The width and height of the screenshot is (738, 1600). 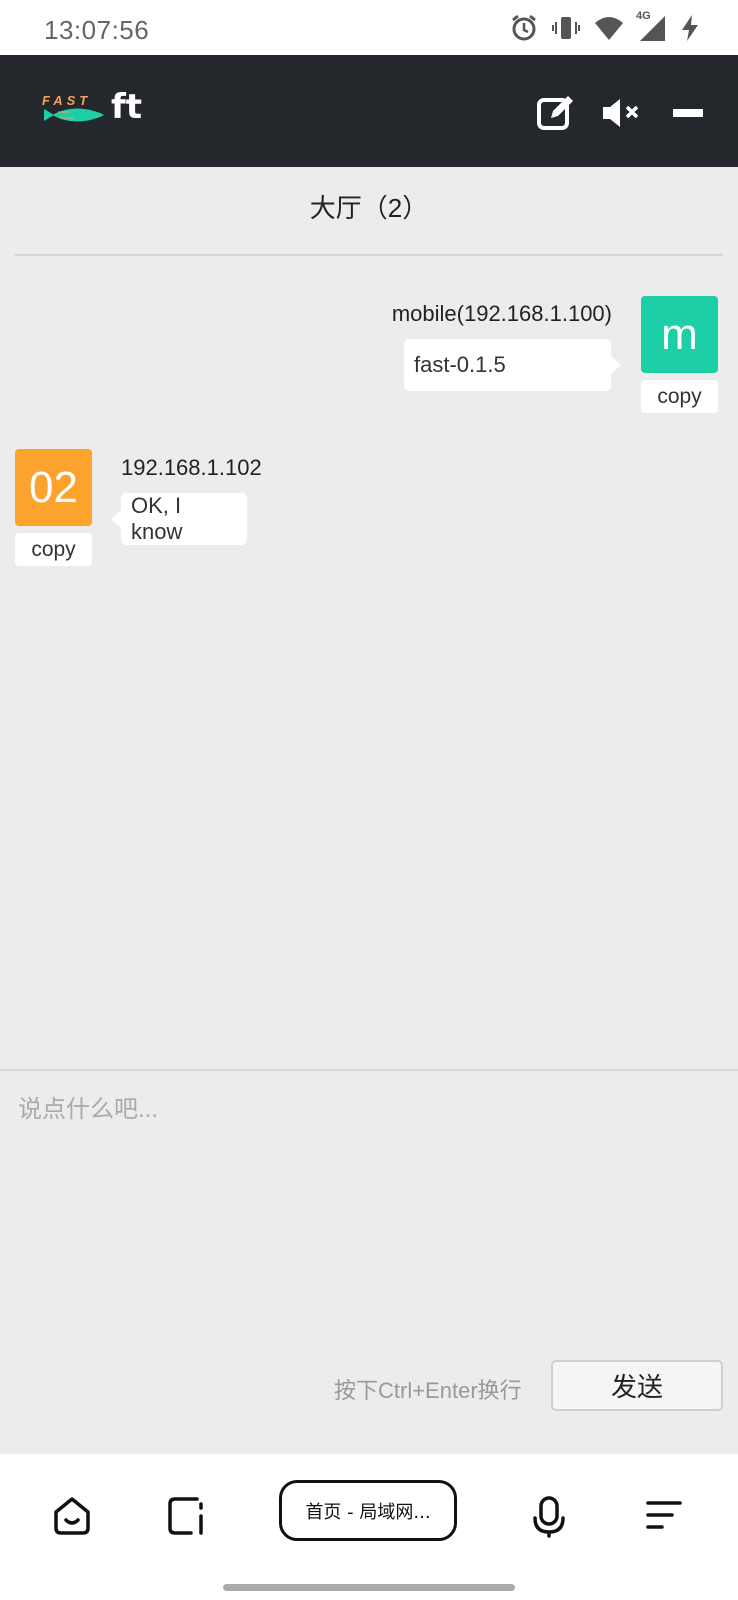 I want to click on message-text: OK, I know, so click(x=157, y=518).